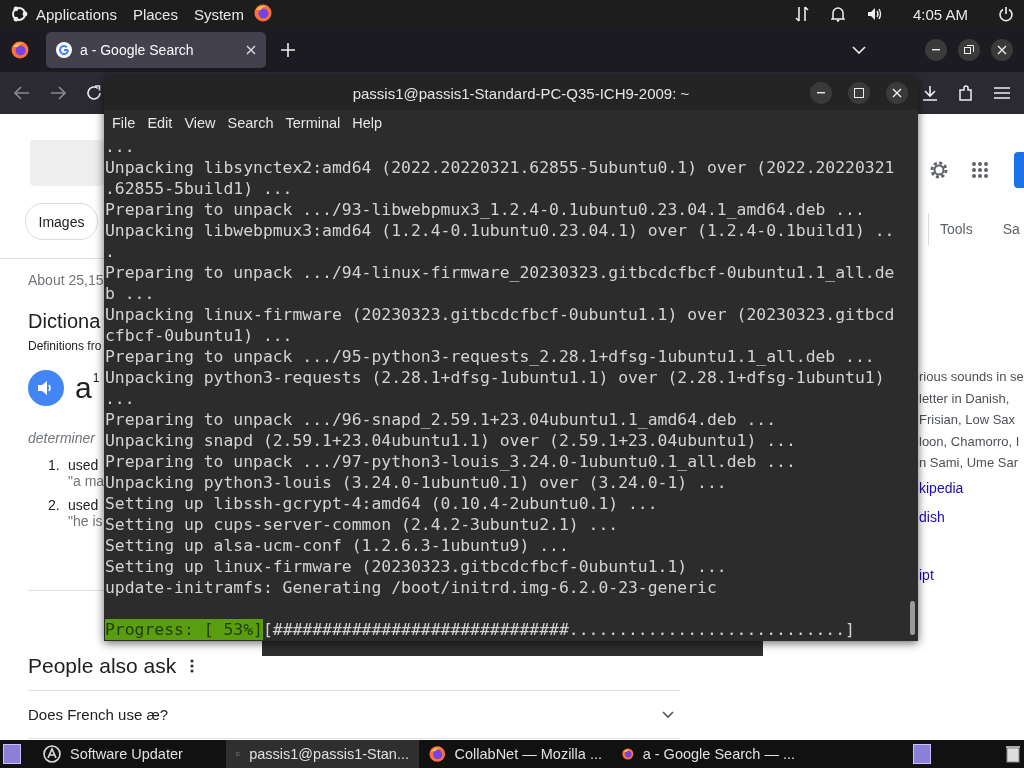 This screenshot has width=1024, height=768. I want to click on google-g-icon, so click(64, 50).